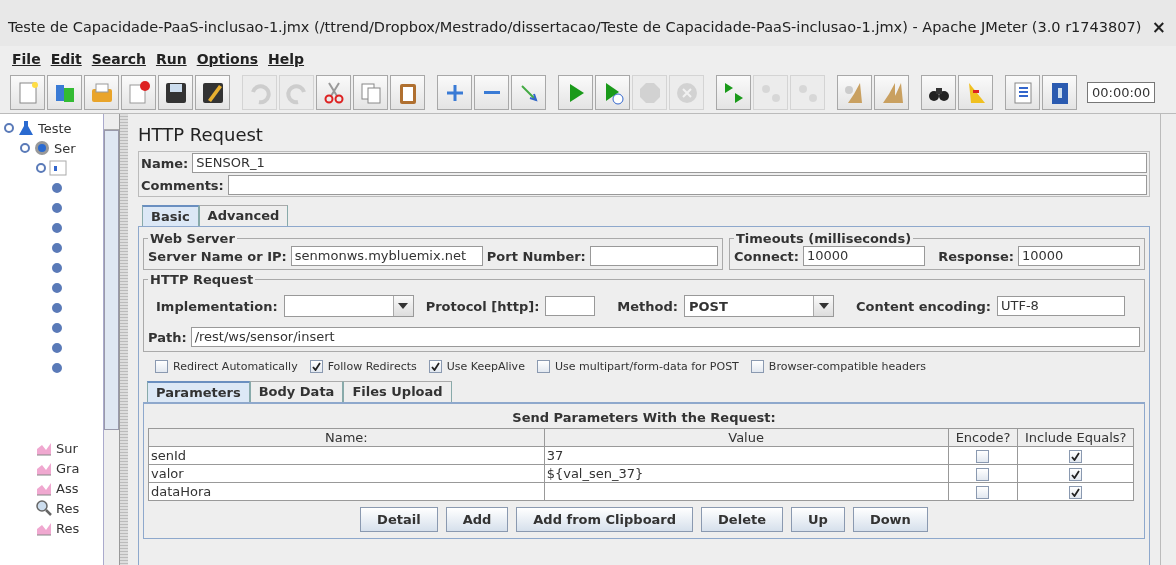  Describe the element at coordinates (669, 163) in the screenshot. I see `name-field: SENSOR_1` at that location.